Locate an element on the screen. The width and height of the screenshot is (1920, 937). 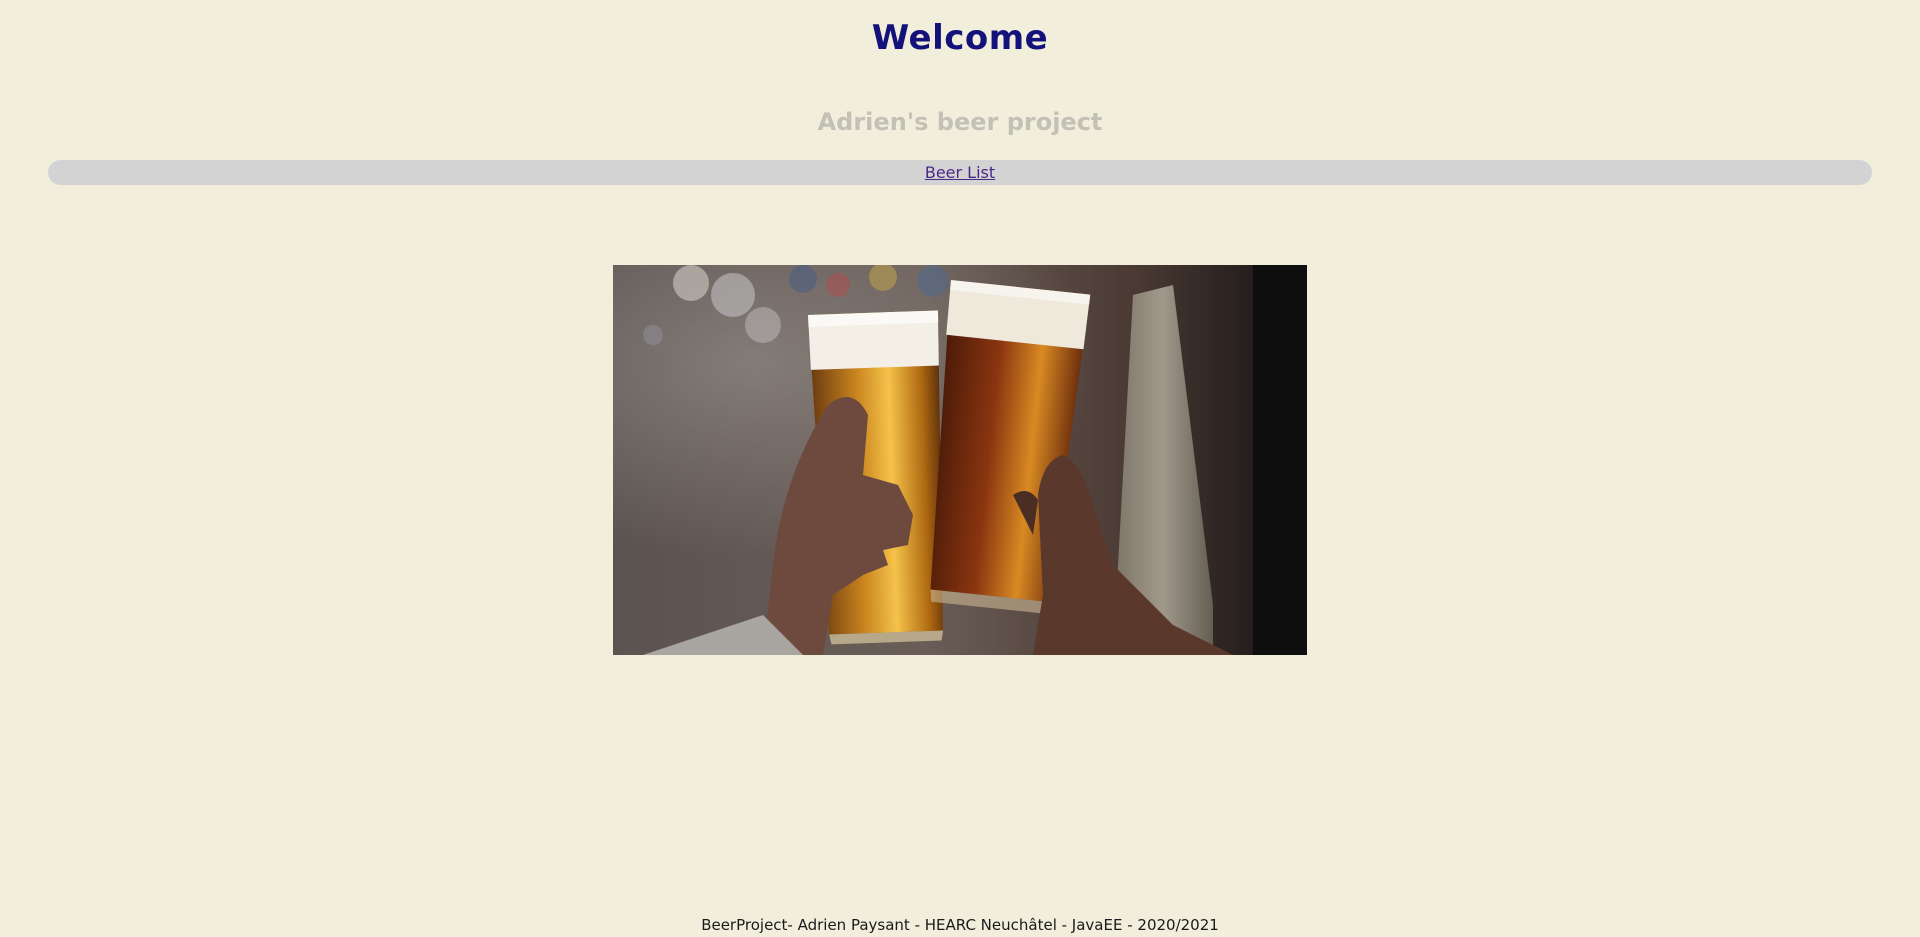
page-title: Welcome is located at coordinates (960, 38).